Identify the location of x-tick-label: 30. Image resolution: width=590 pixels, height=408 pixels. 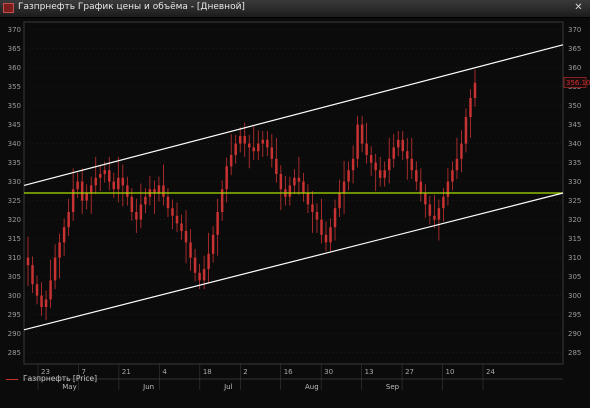
(328, 372).